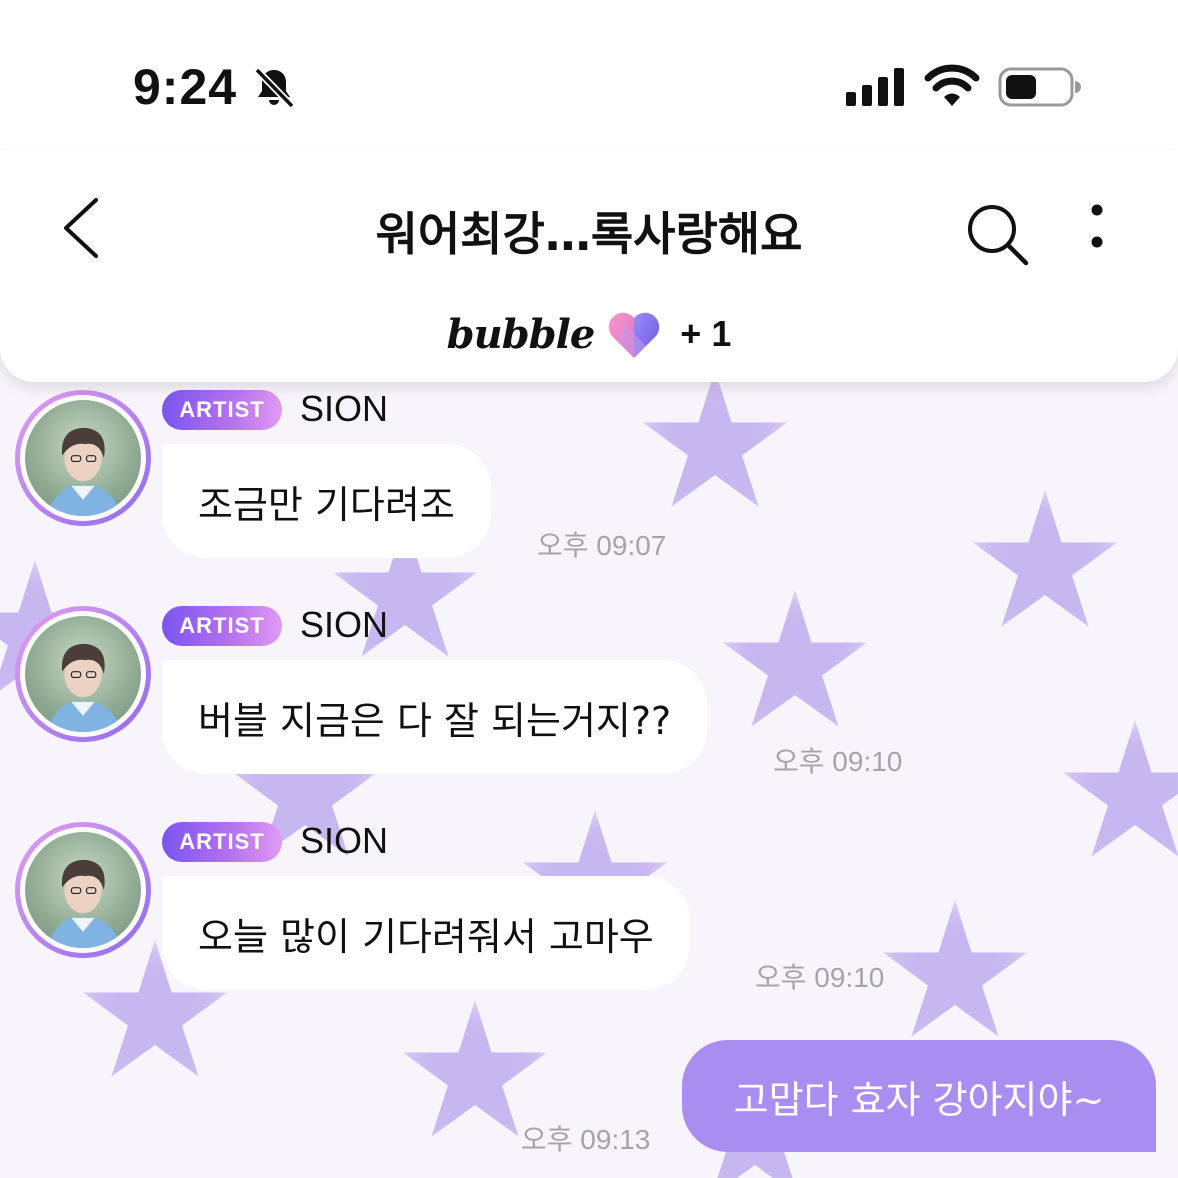  Describe the element at coordinates (997, 233) in the screenshot. I see `search-icon` at that location.